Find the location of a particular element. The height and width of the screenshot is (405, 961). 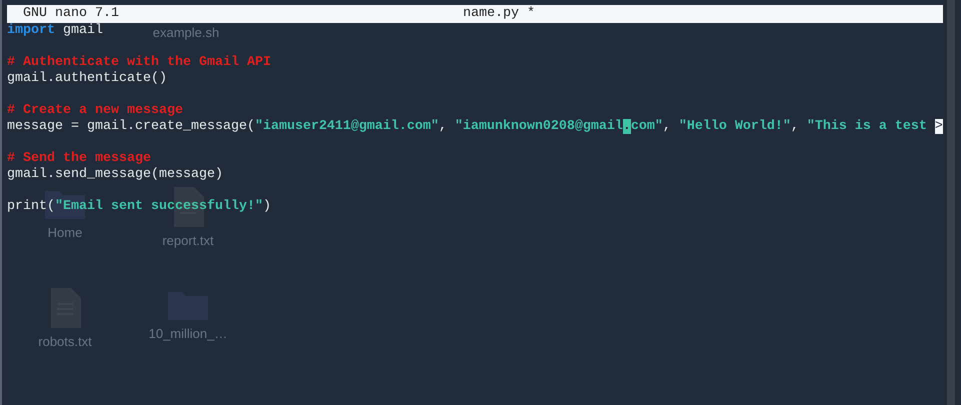

scrollbar is located at coordinates (951, 202).